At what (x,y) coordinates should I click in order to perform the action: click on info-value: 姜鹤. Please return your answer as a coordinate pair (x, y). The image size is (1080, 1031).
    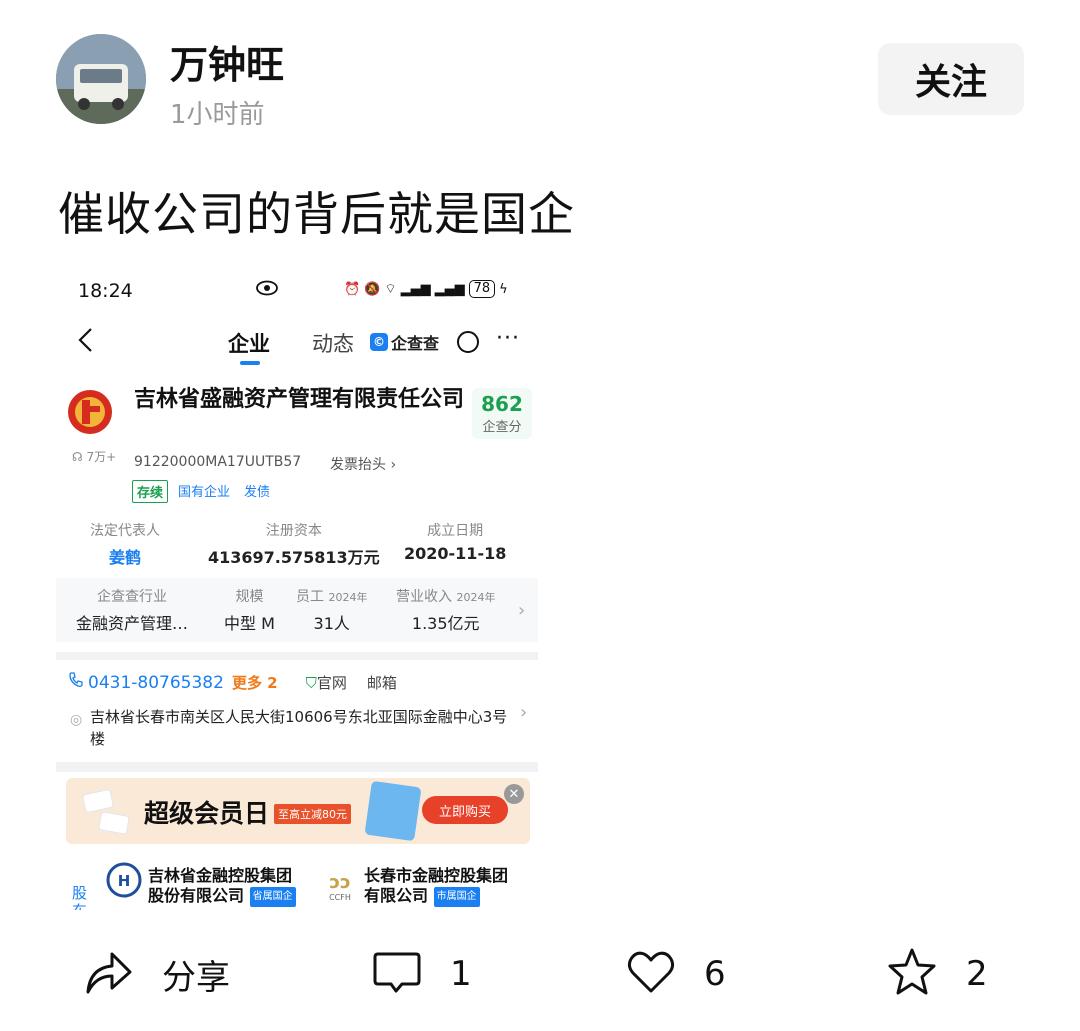
    Looking at the image, I should click on (124, 557).